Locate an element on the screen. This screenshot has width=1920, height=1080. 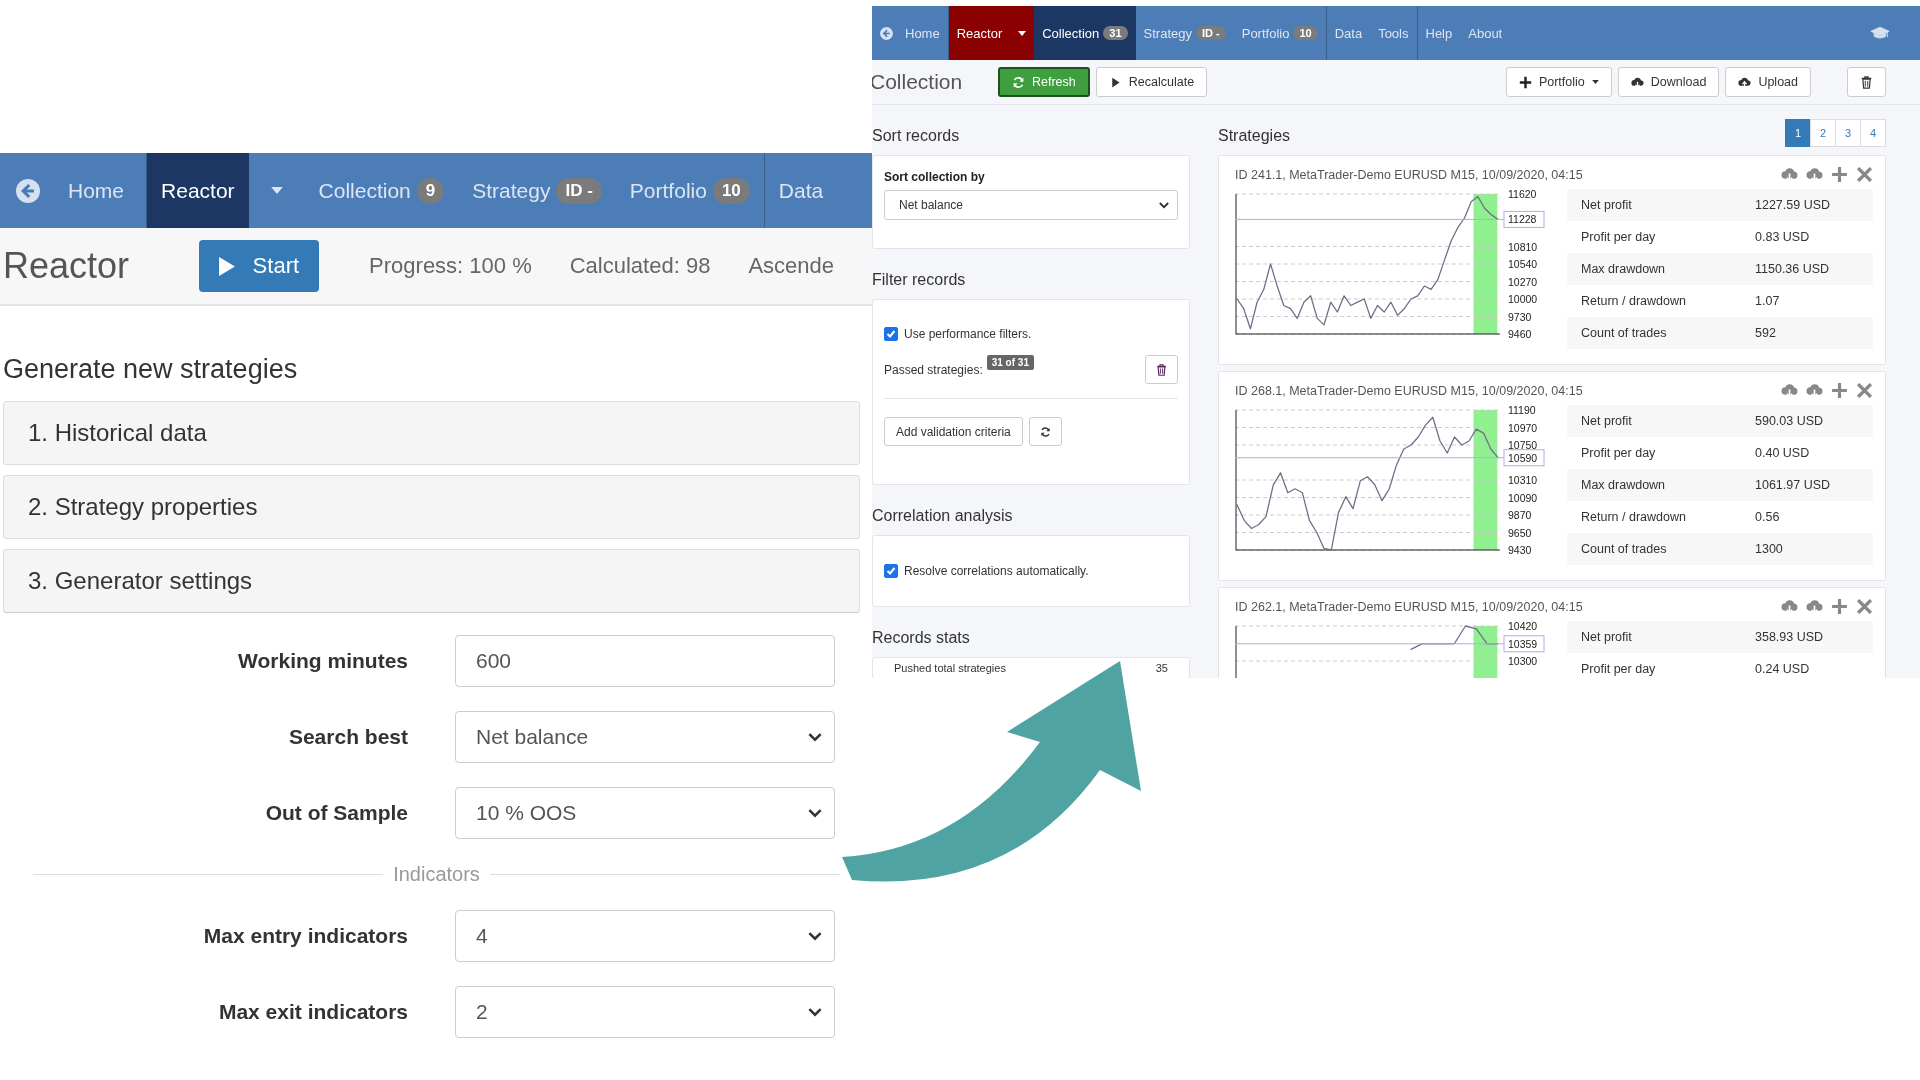
axis-tick-label: 9870 is located at coordinates (1520, 515).